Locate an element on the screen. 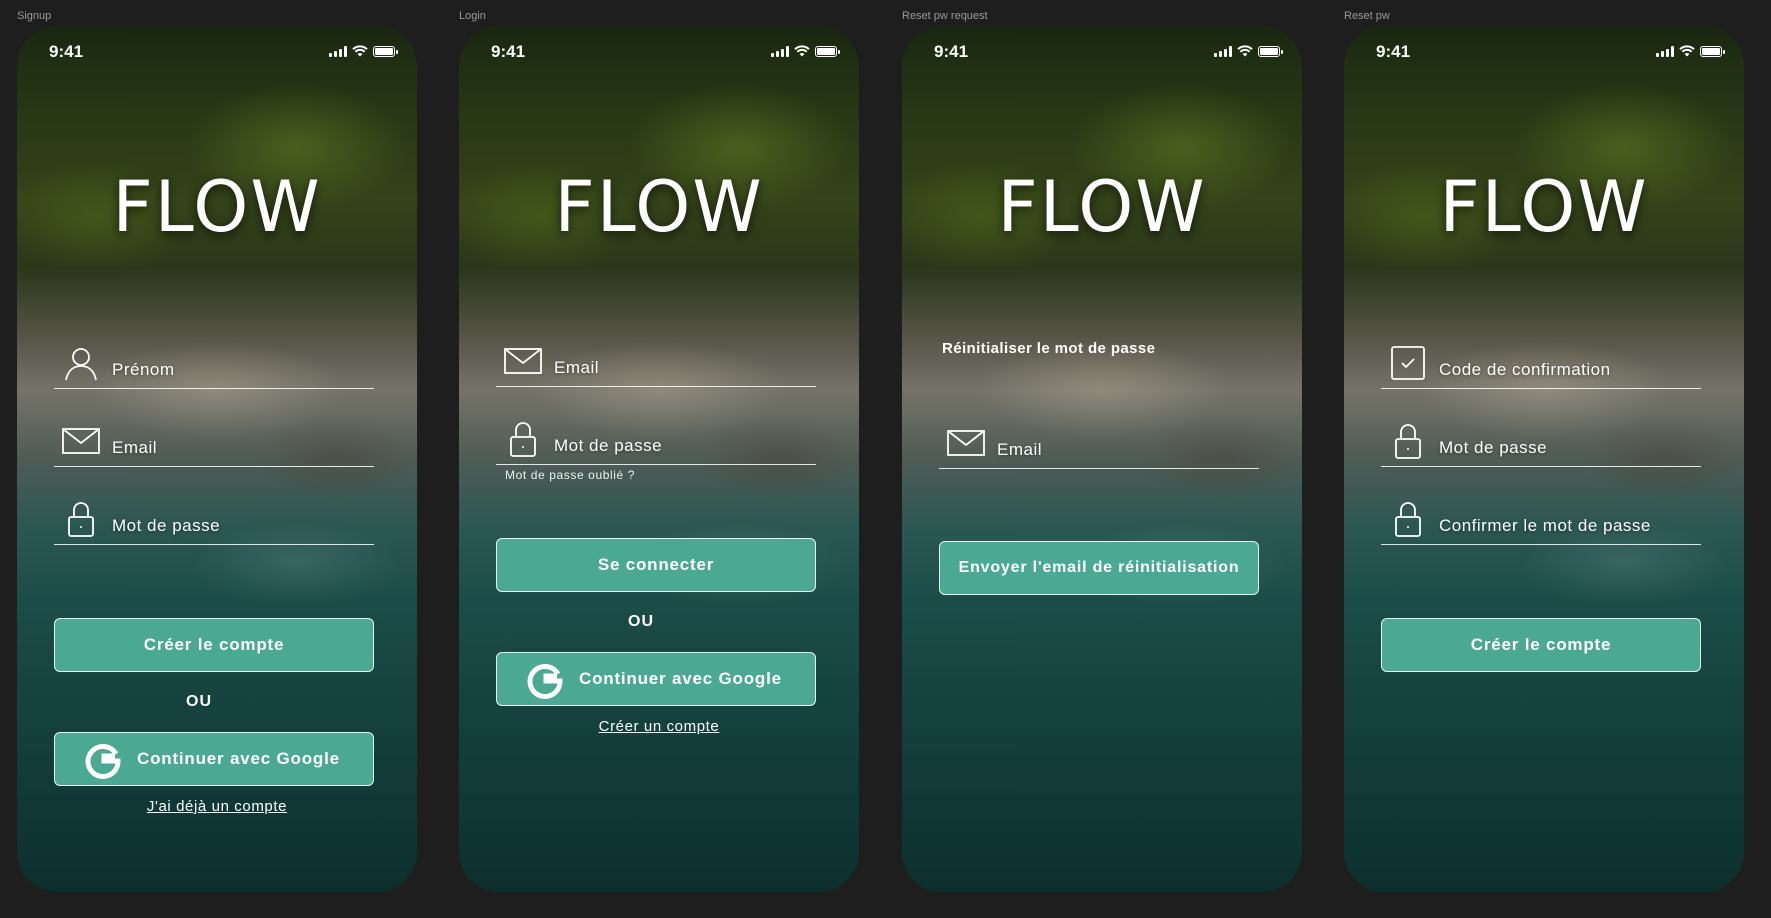 The height and width of the screenshot is (918, 1771). login-button: Se connecter is located at coordinates (656, 565).